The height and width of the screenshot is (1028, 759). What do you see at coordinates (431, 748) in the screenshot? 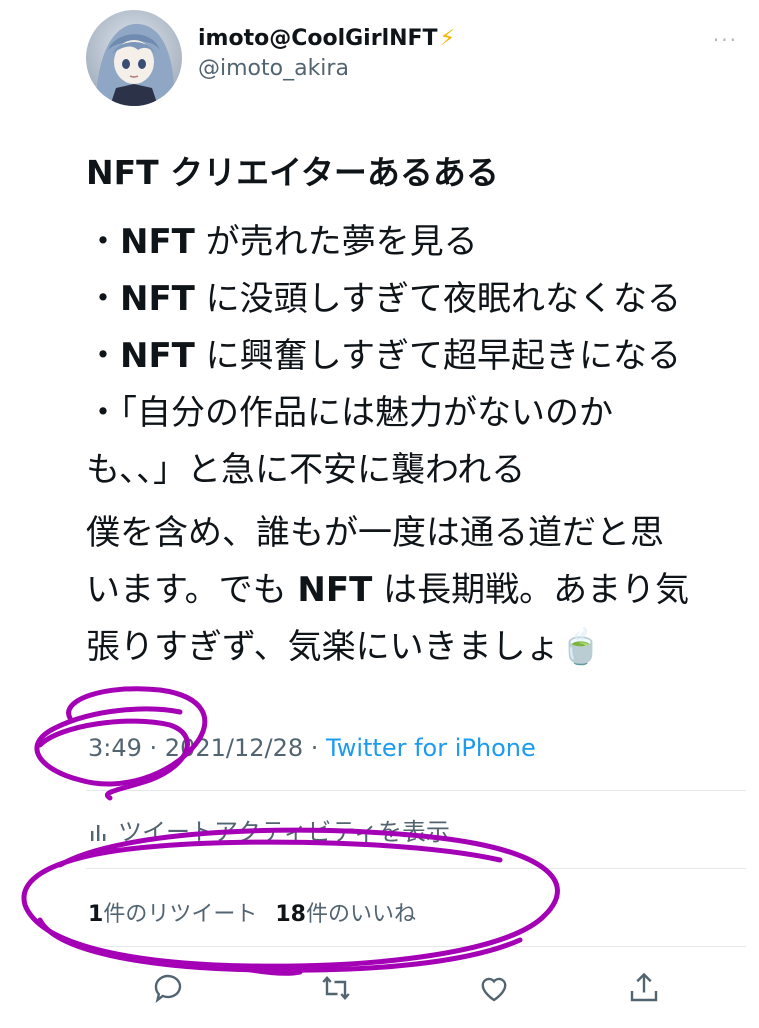
I see `tweet-source-link: Twitter for iPhone` at bounding box center [431, 748].